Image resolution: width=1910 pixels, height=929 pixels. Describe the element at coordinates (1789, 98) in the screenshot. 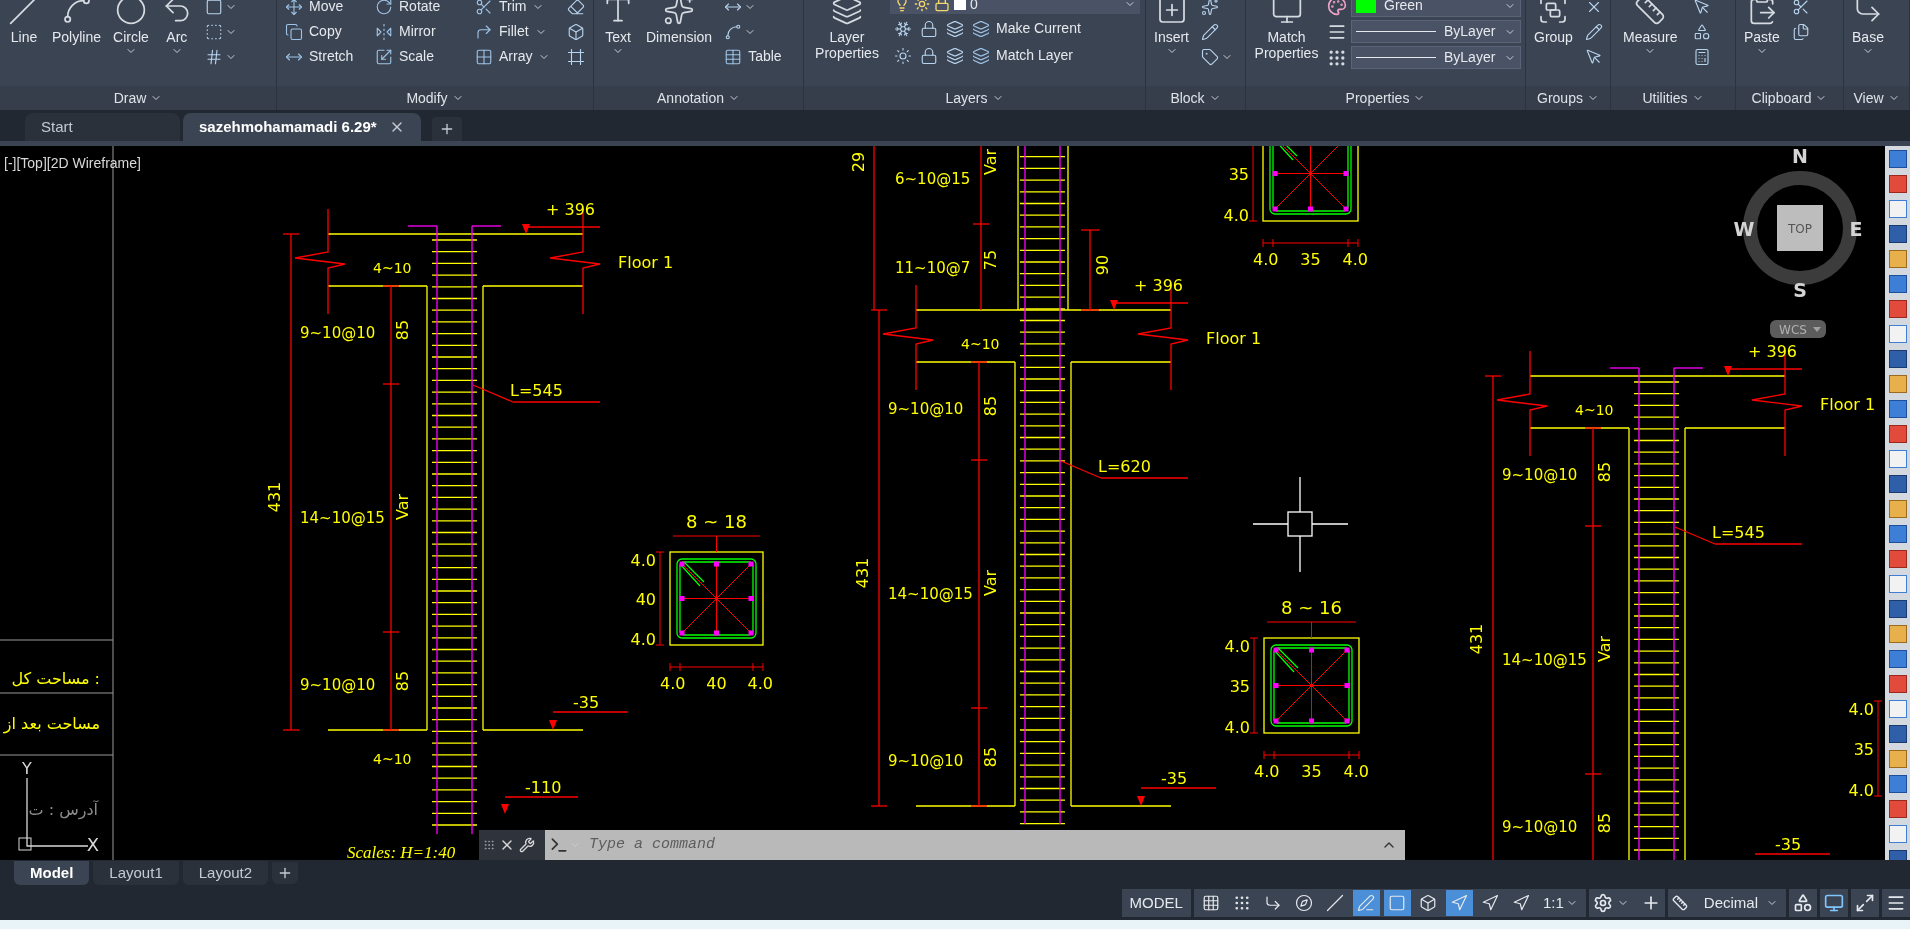

I see `panel-title-button: Clipboard` at that location.